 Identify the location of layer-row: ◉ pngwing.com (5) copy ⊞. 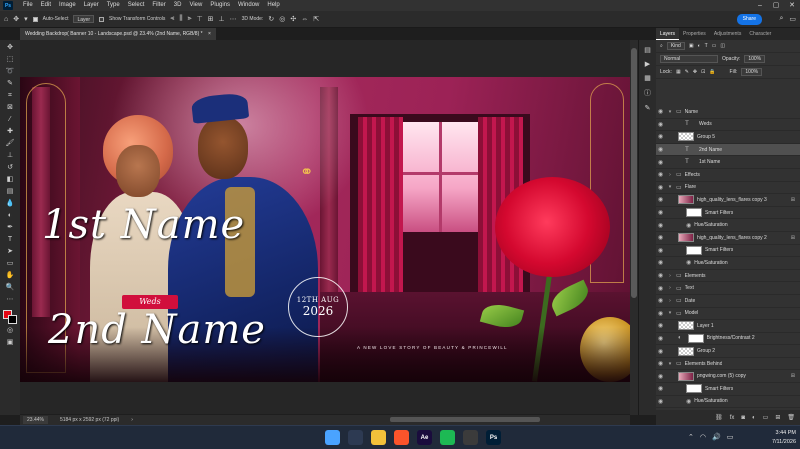
(728, 377).